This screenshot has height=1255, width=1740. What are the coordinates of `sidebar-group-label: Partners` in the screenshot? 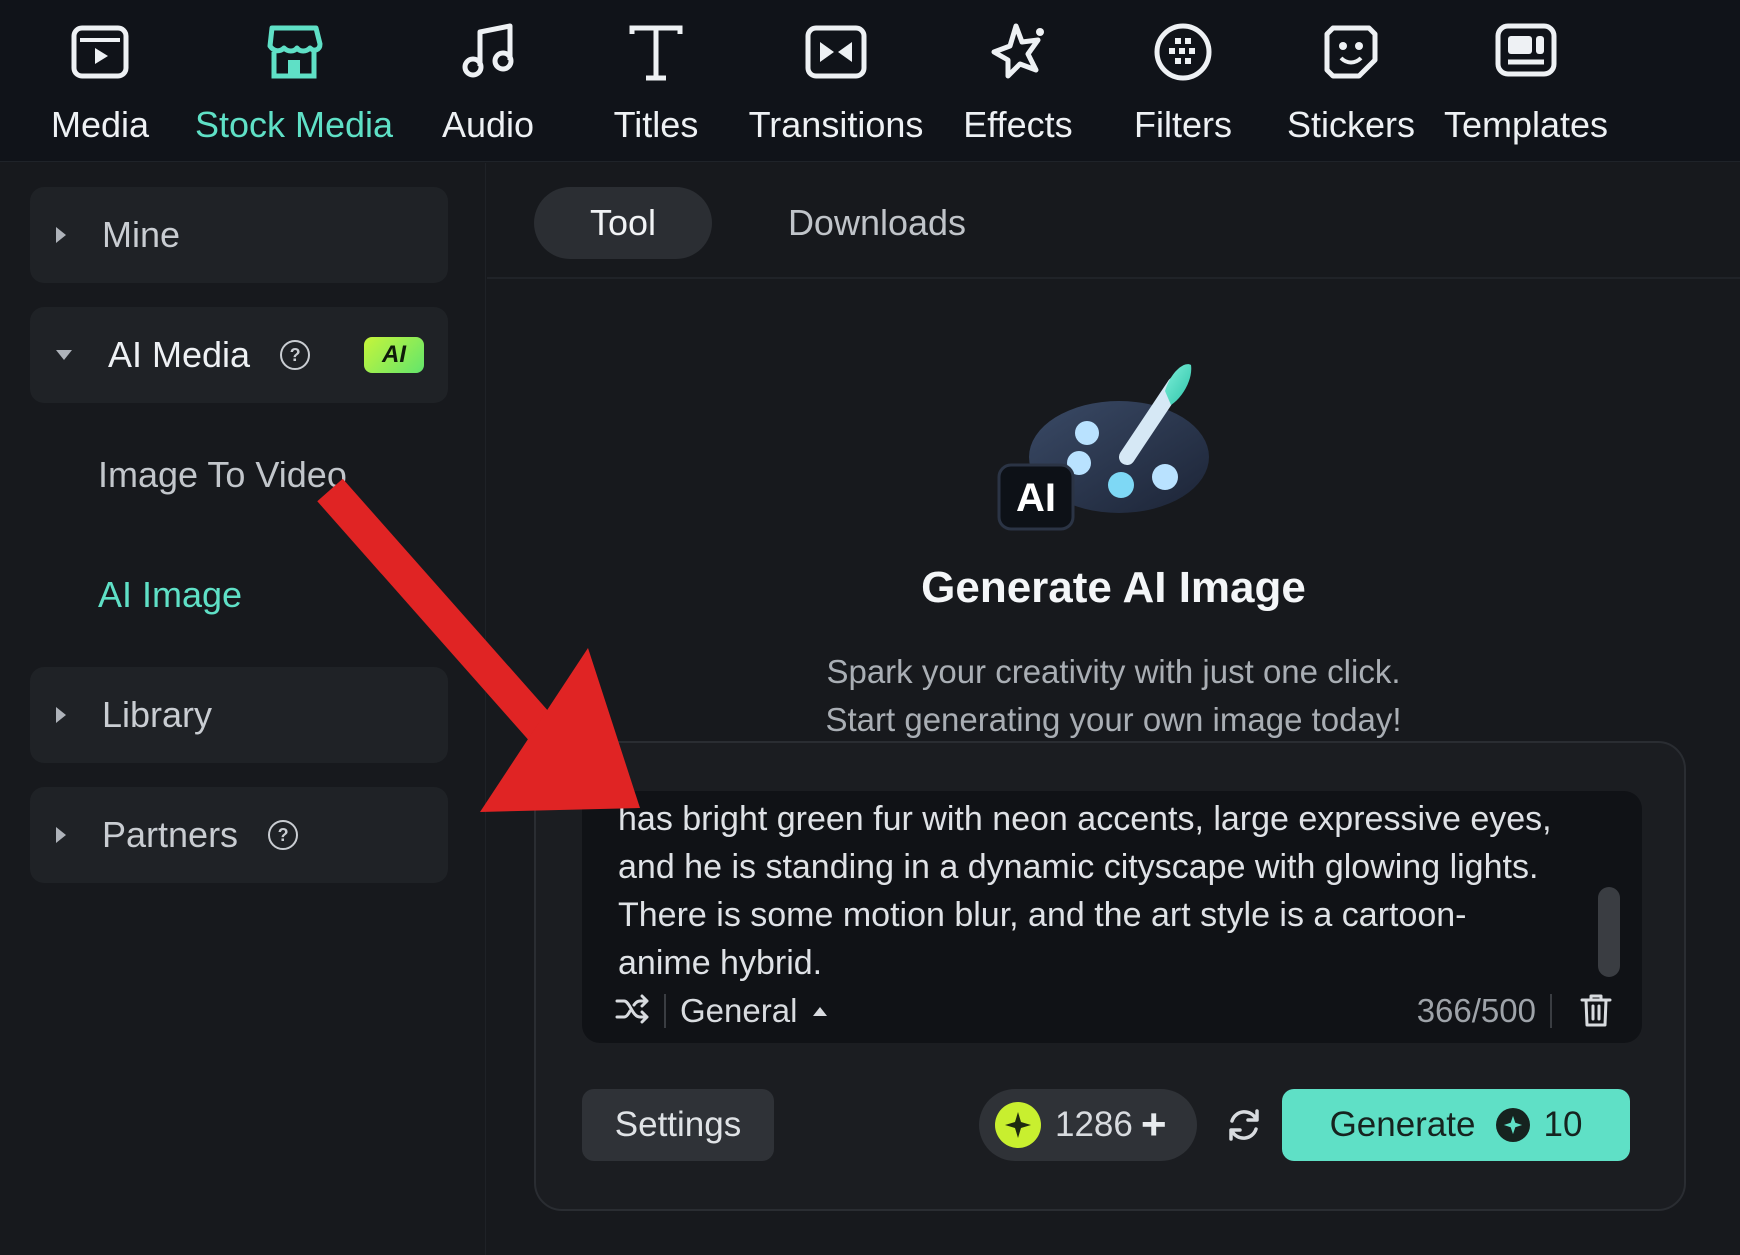 It's located at (170, 834).